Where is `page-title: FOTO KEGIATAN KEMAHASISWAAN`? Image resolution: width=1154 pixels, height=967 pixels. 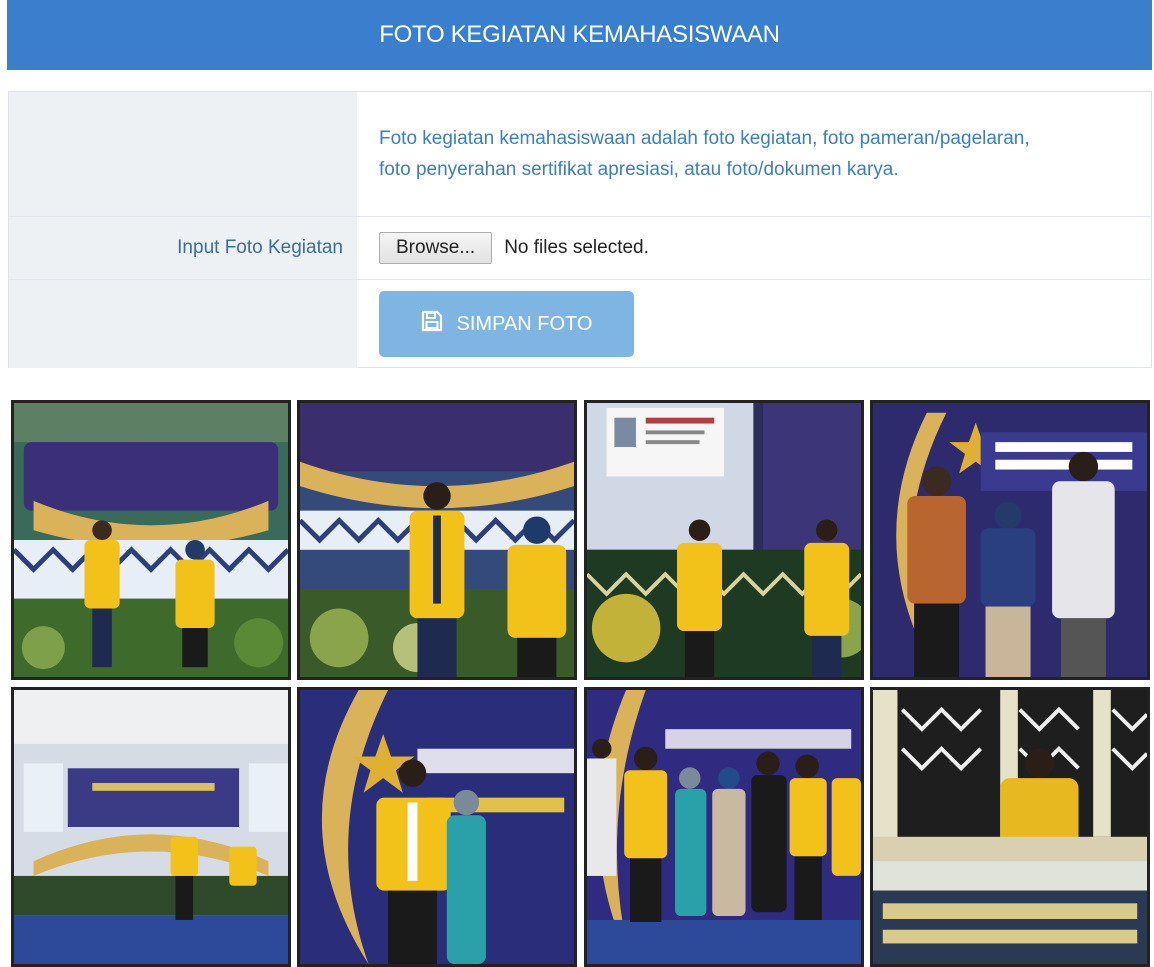 page-title: FOTO KEGIATAN KEMAHASISWAAN is located at coordinates (579, 34).